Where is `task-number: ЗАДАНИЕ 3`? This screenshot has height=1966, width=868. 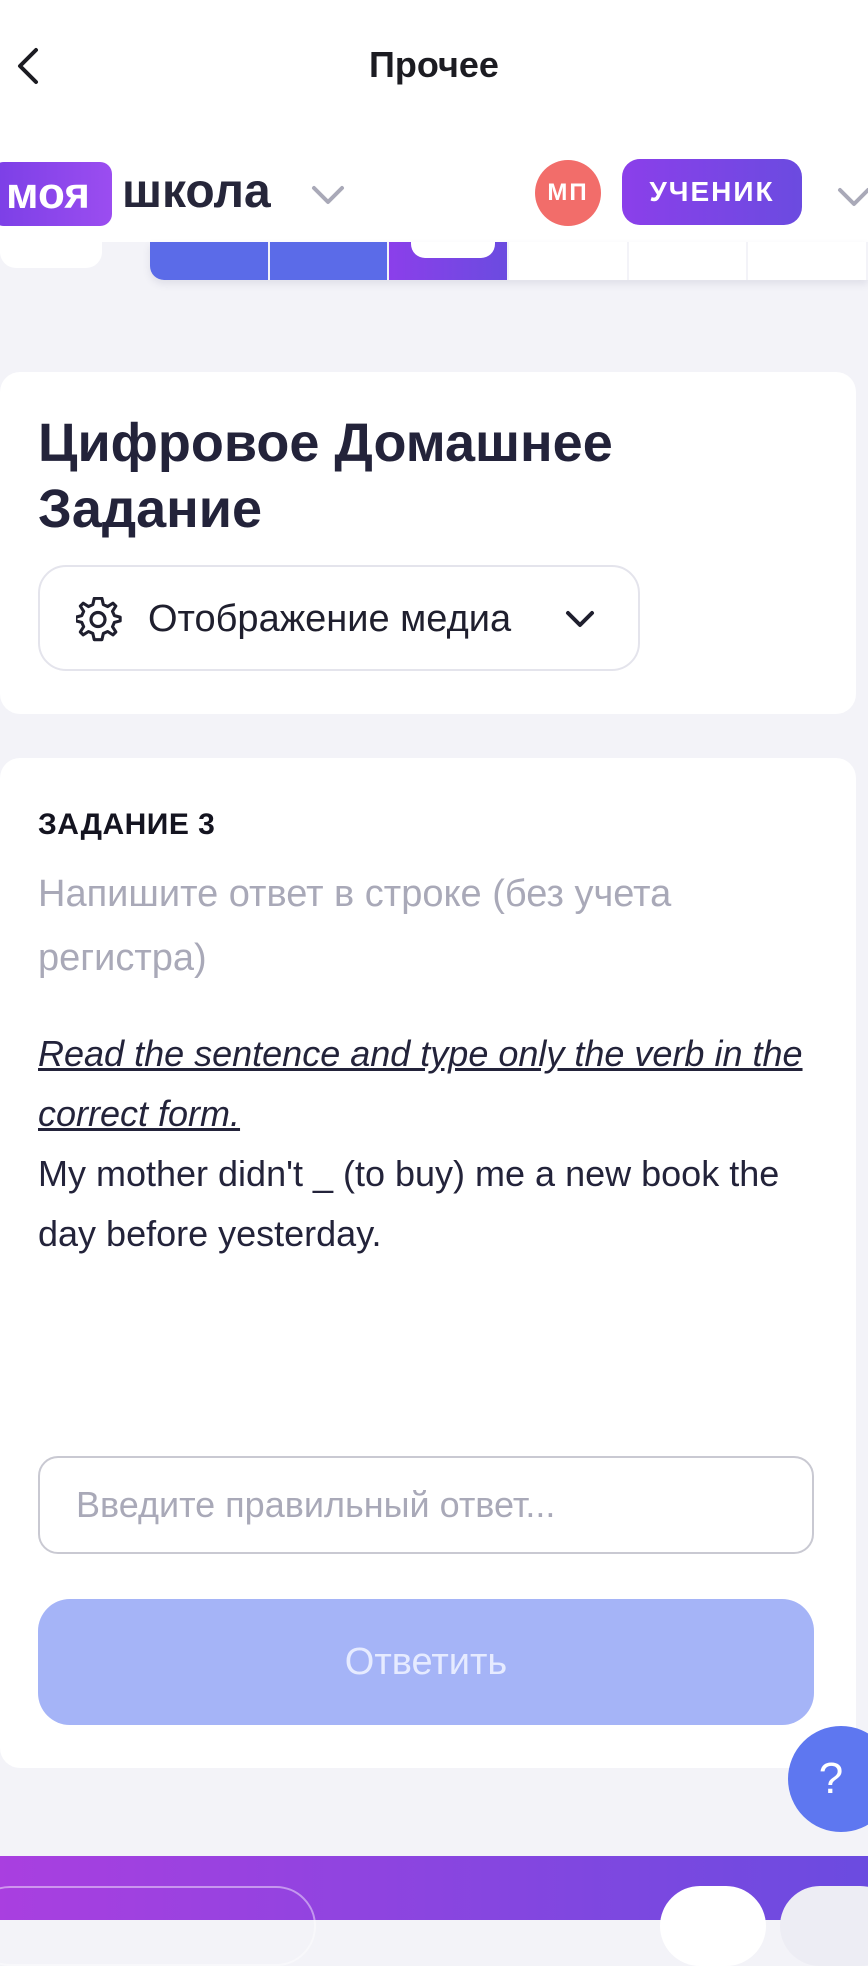 task-number: ЗАДАНИЕ 3 is located at coordinates (127, 824).